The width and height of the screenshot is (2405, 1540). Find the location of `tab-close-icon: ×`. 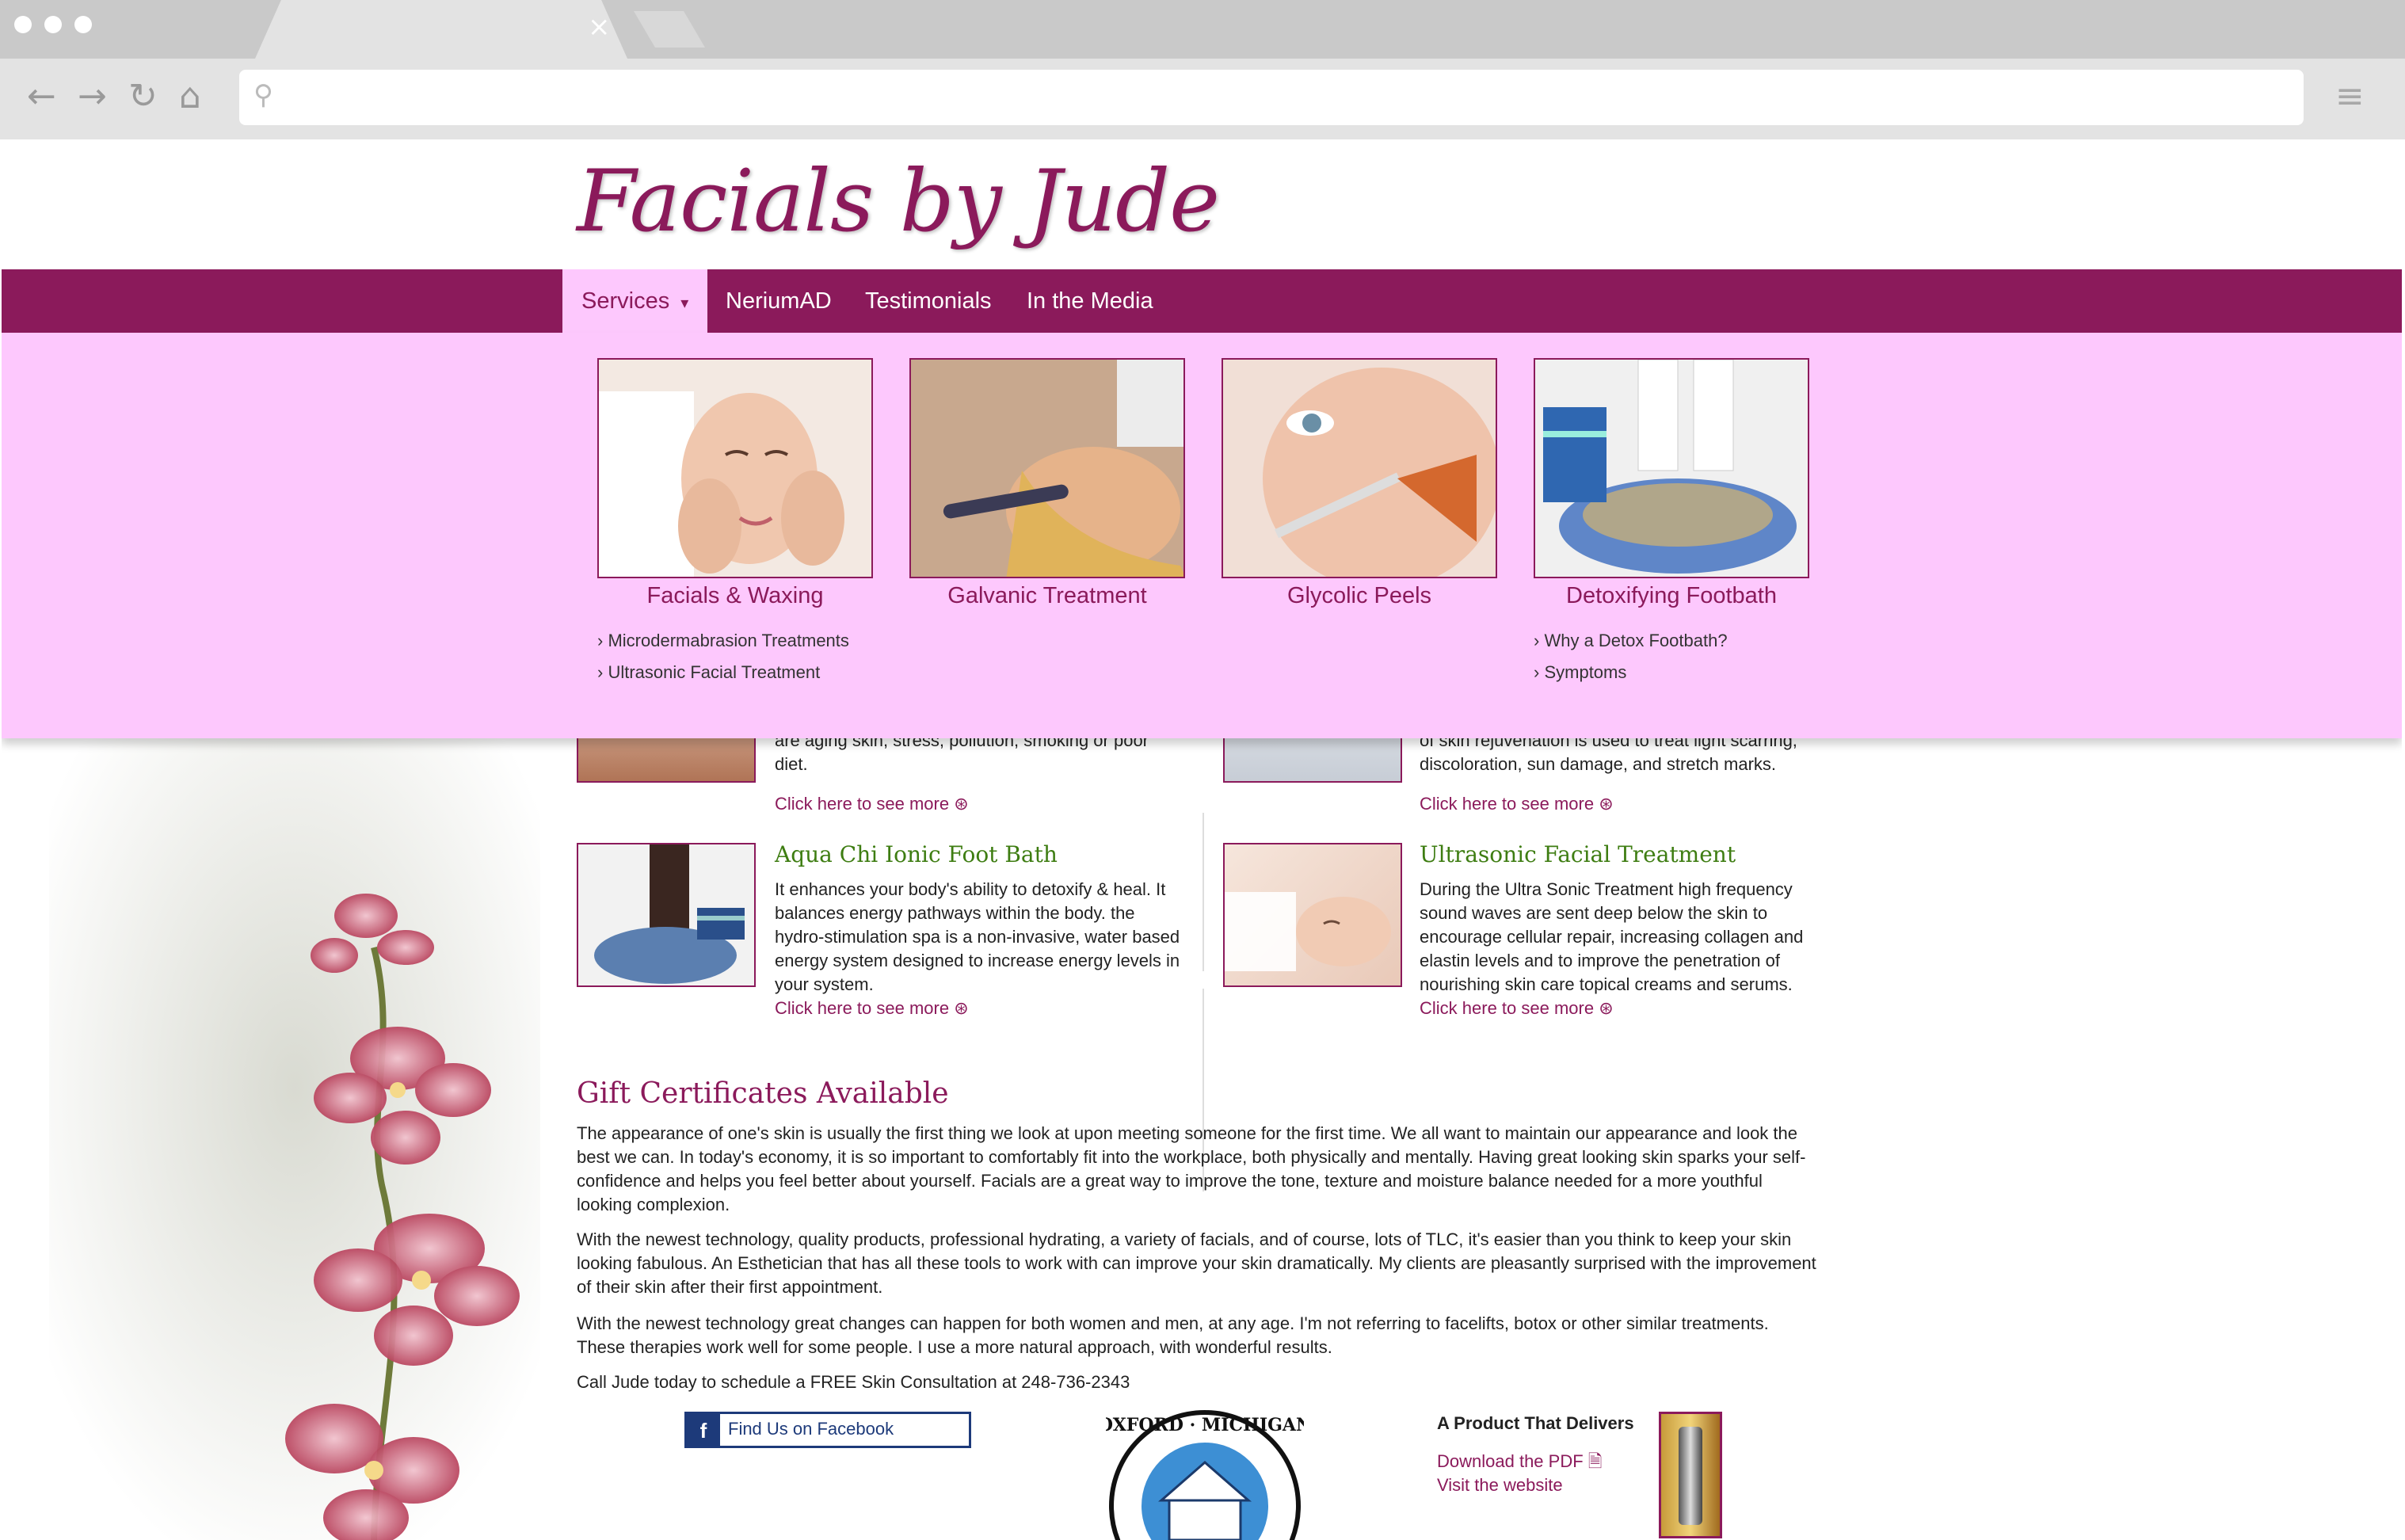

tab-close-icon: × is located at coordinates (600, 27).